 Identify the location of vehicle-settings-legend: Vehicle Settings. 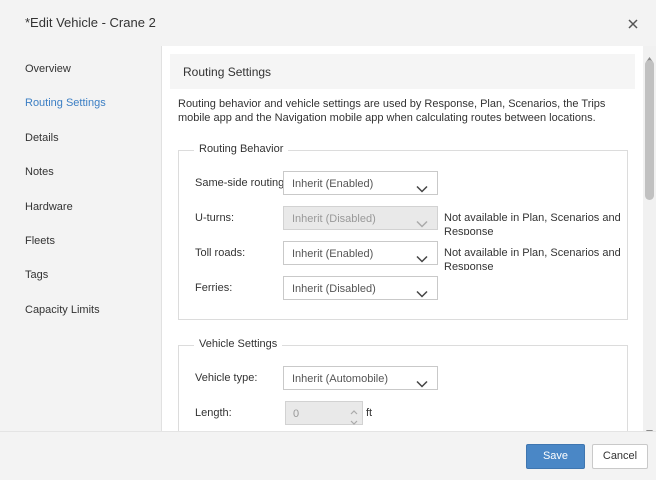
(238, 344).